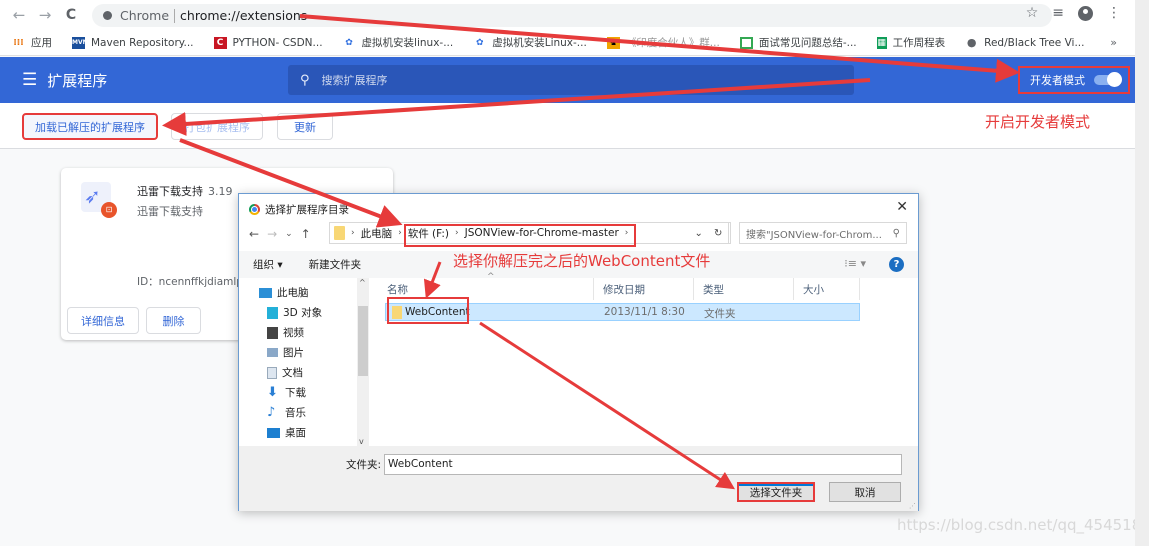 The image size is (1149, 546). What do you see at coordinates (377, 233) in the screenshot?
I see `breadcrumb-item: 此电脑` at bounding box center [377, 233].